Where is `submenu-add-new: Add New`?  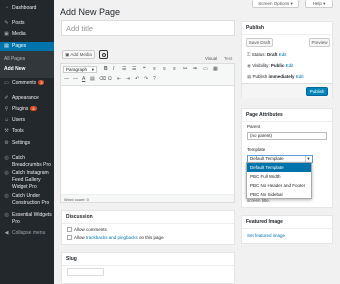
submenu-add-new: Add New is located at coordinates (14, 69).